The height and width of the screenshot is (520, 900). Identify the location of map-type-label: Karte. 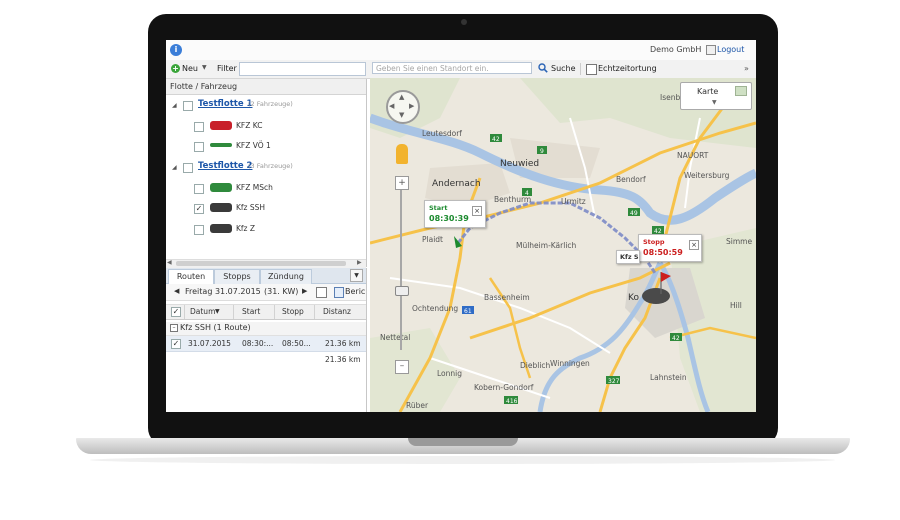
(707, 91).